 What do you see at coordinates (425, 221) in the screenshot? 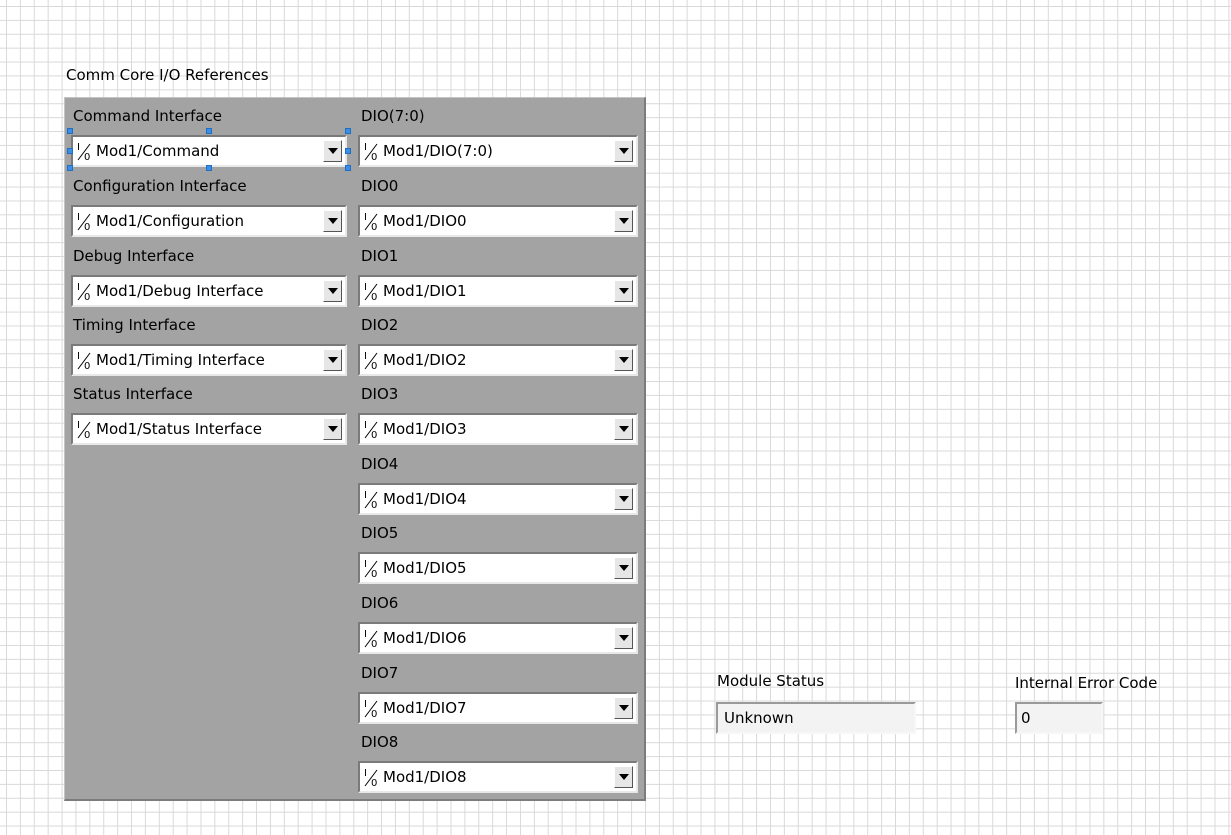
I see `io-value: Mod1/DIO0` at bounding box center [425, 221].